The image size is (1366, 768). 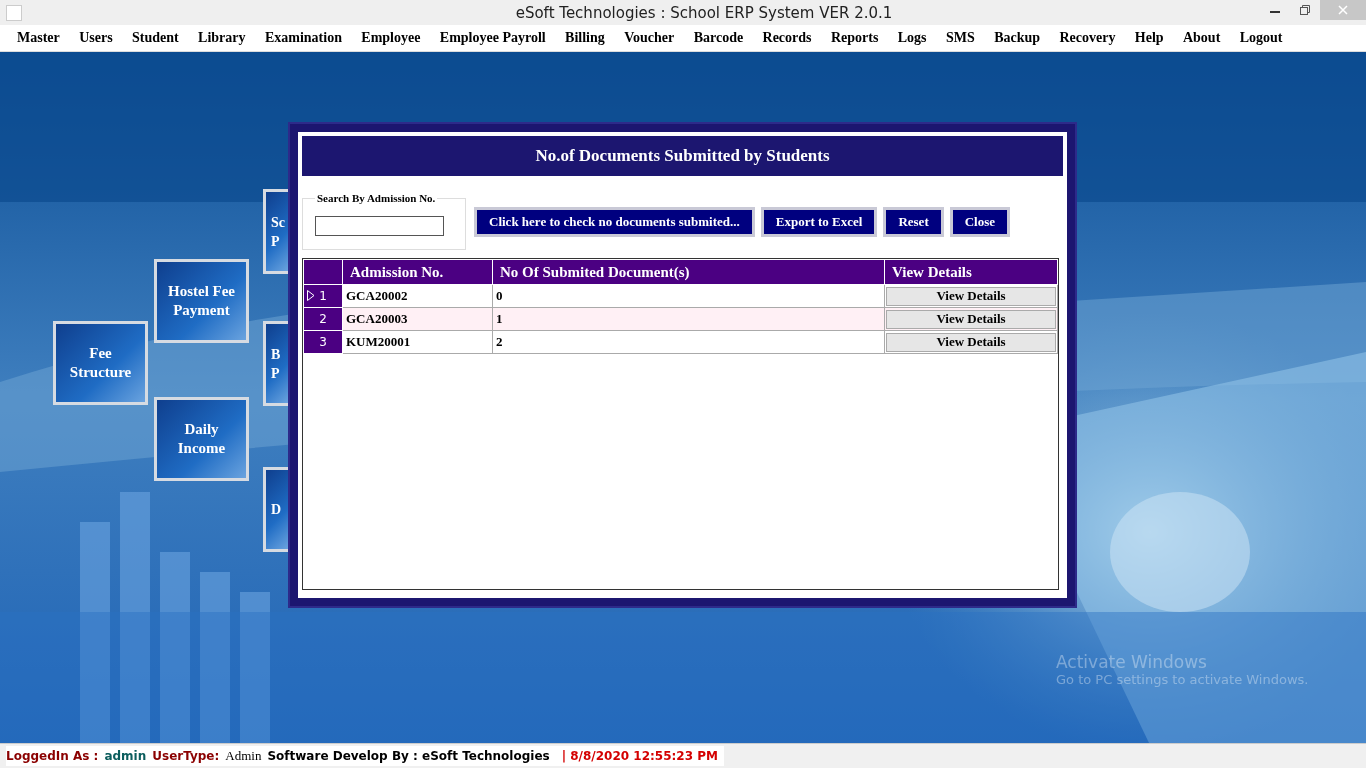 I want to click on action-button: Close, so click(x=980, y=222).